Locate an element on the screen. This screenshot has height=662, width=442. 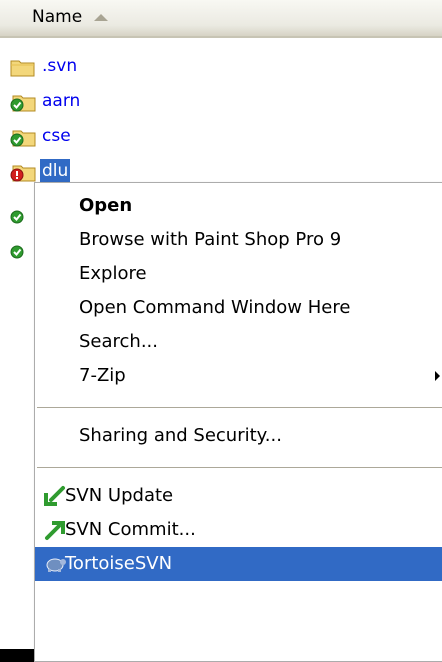
file-row-svn: .svn is located at coordinates (110, 66).